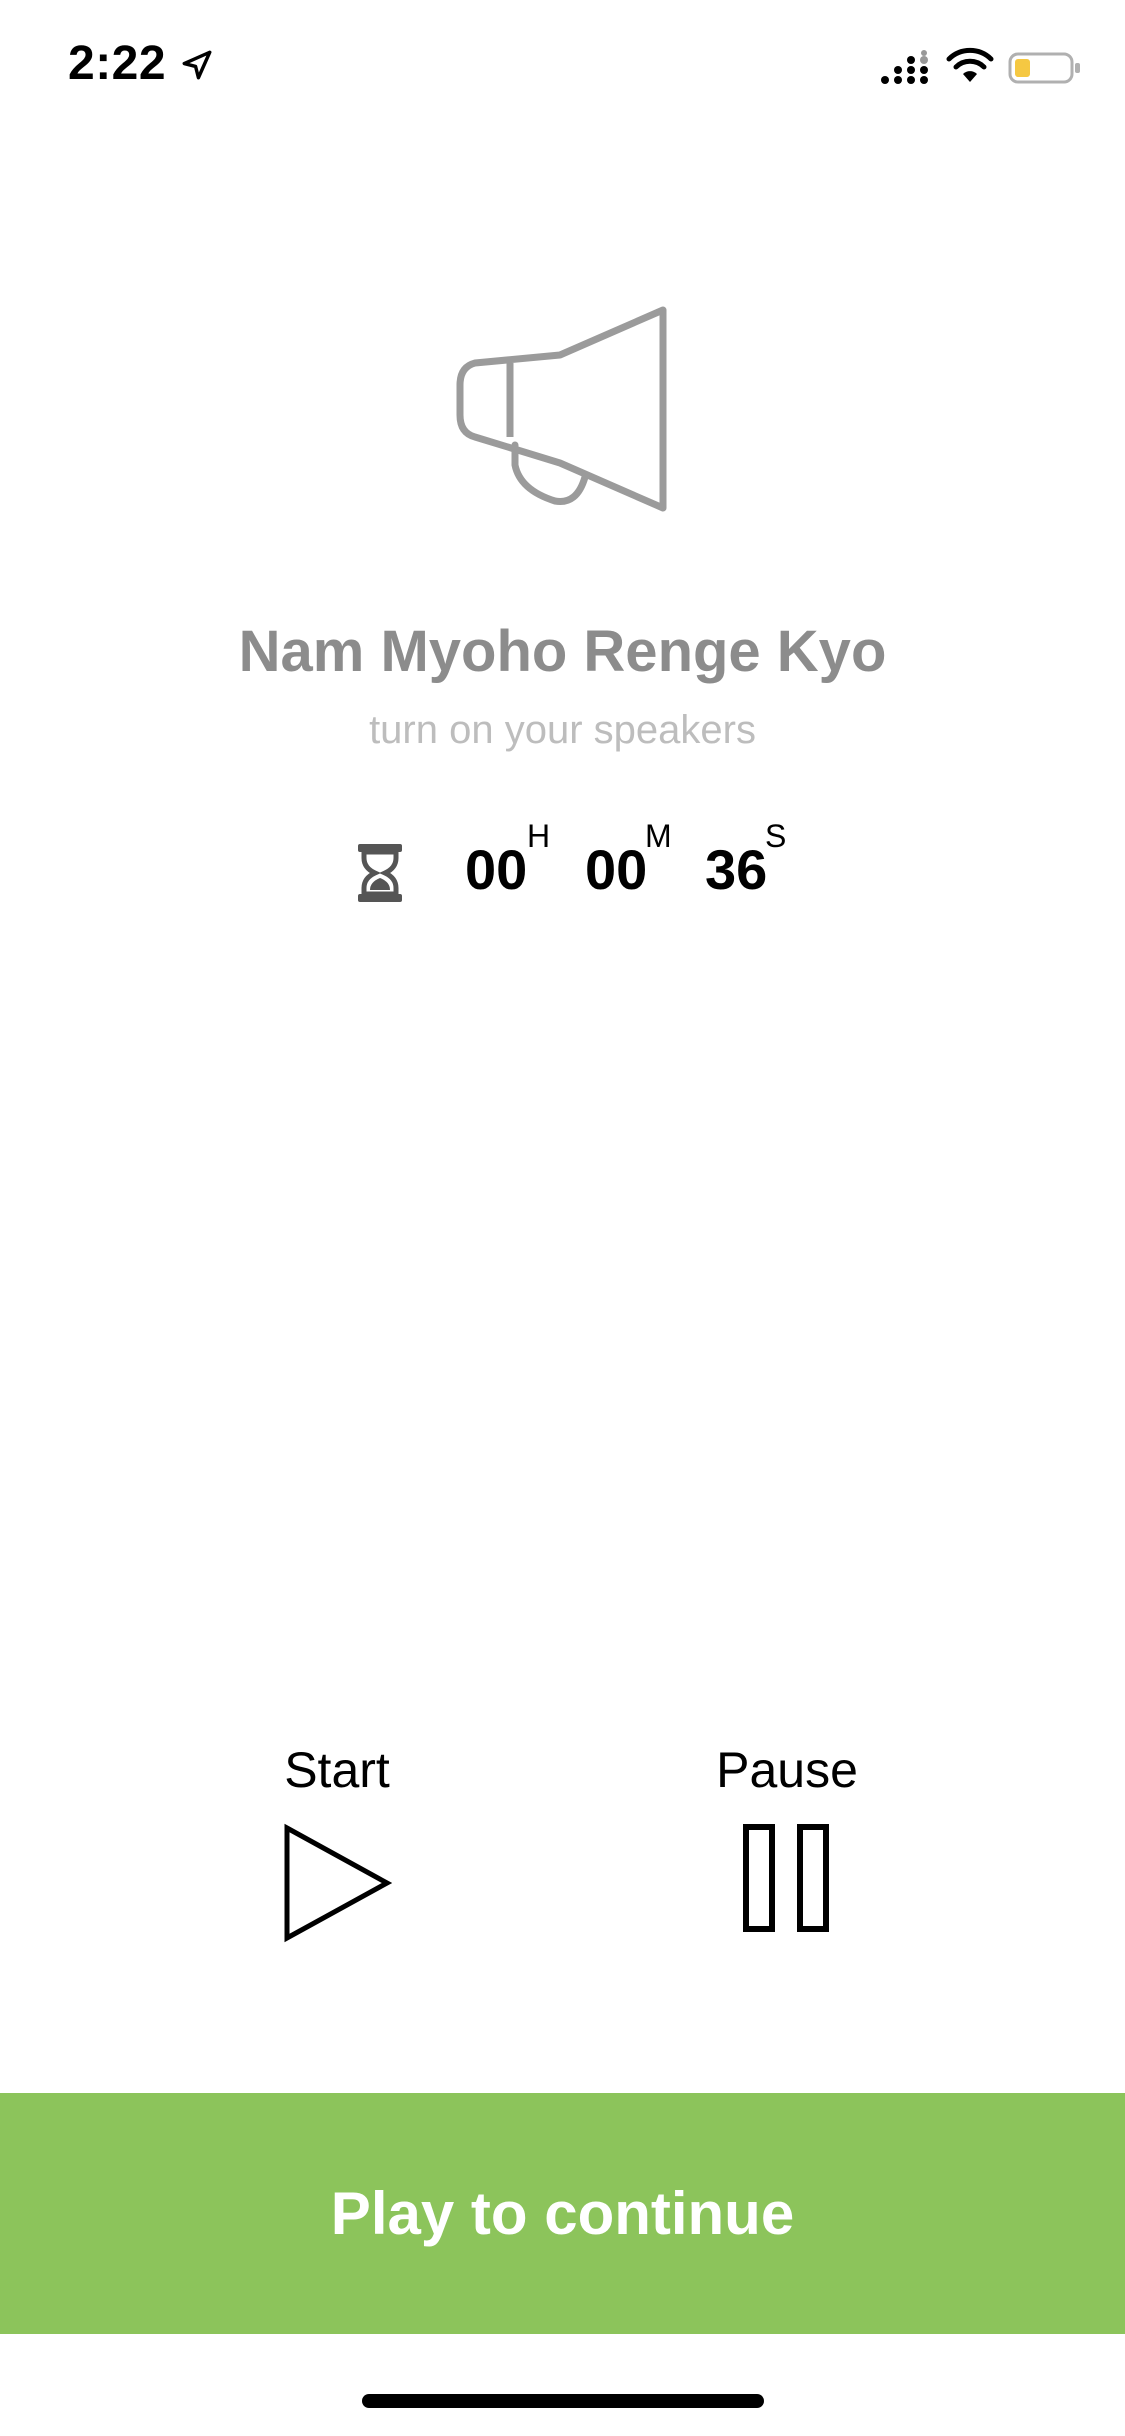 This screenshot has width=1125, height=2436. What do you see at coordinates (616, 869) in the screenshot?
I see `timer-minutes: 00` at bounding box center [616, 869].